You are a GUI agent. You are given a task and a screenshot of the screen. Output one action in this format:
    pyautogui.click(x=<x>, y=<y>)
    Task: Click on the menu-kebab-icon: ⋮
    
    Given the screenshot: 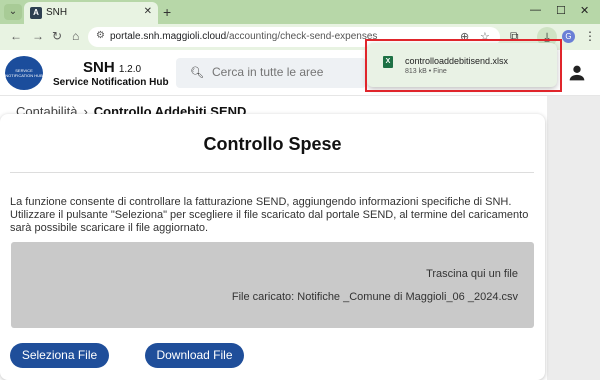 What is the action you would take?
    pyautogui.click(x=590, y=36)
    